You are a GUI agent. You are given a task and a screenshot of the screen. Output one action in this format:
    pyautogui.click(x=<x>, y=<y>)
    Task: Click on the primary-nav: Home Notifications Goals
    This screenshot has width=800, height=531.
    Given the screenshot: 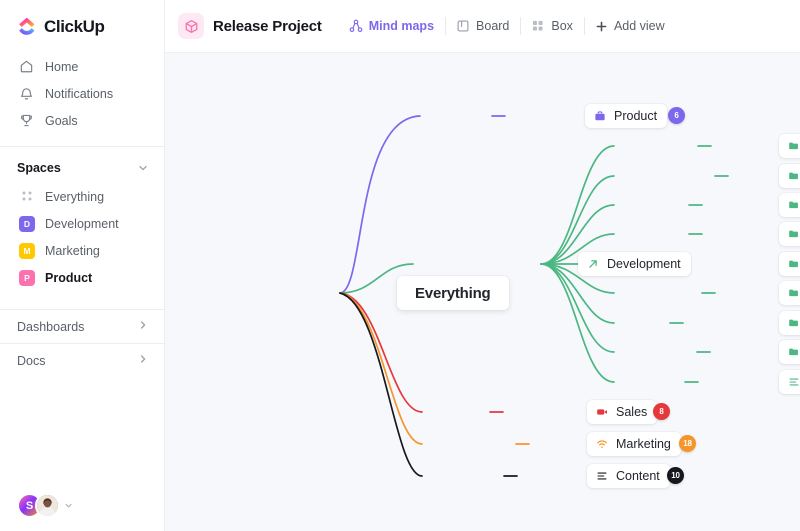 What is the action you would take?
    pyautogui.click(x=82, y=92)
    